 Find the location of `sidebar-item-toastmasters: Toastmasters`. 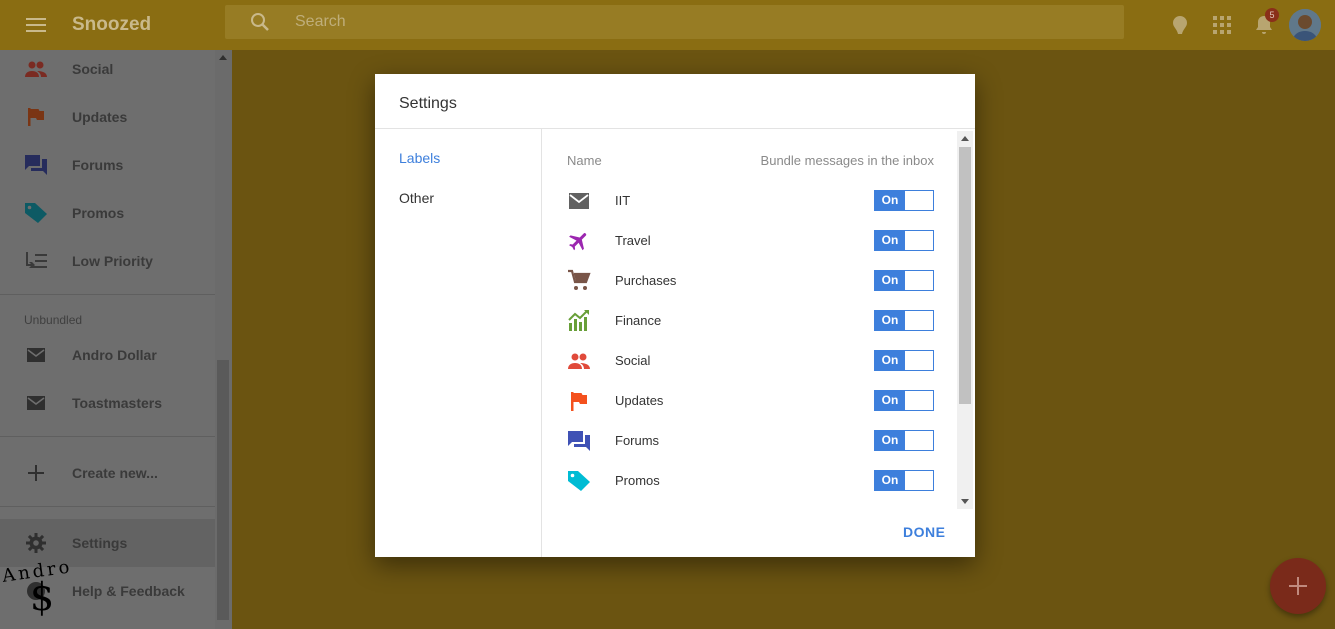

sidebar-item-toastmasters: Toastmasters is located at coordinates (107, 403).